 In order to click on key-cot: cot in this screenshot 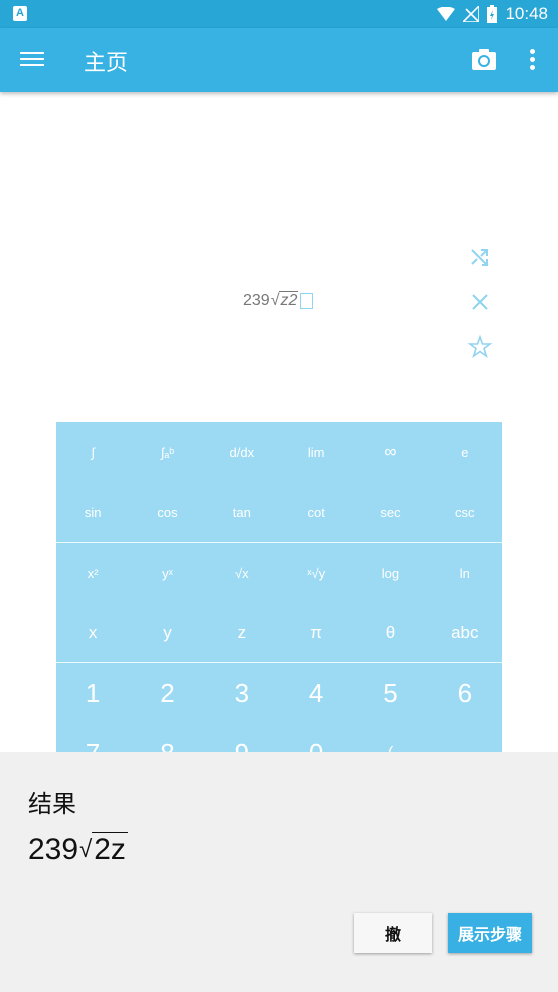, I will do `click(316, 512)`.